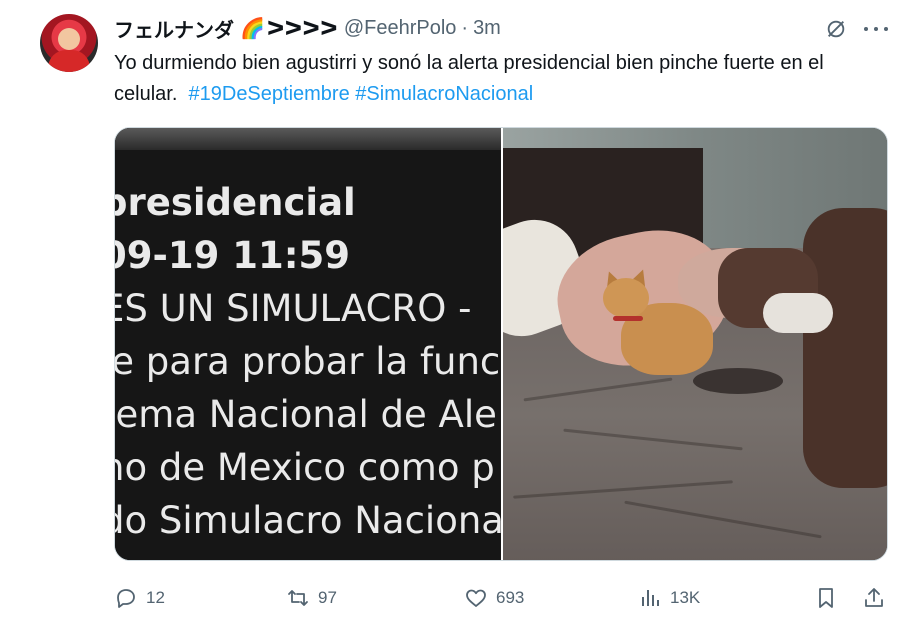  I want to click on grok-icon, so click(836, 29).